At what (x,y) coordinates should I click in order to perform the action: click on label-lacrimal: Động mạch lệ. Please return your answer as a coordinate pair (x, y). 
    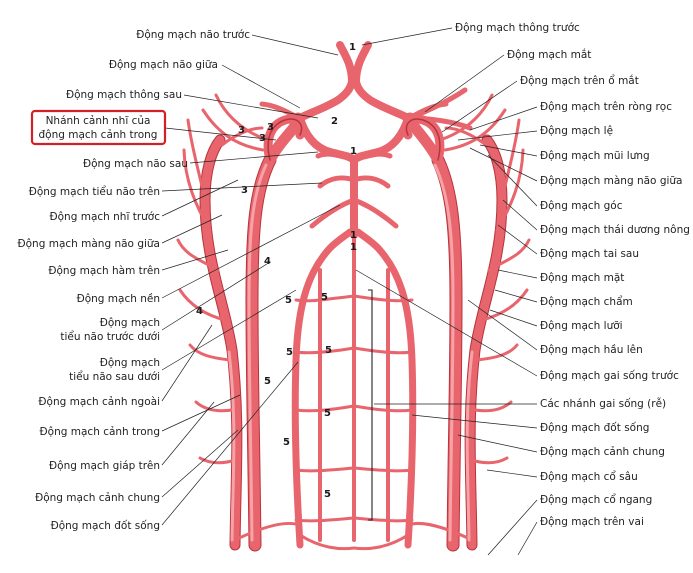
    Looking at the image, I should click on (576, 131).